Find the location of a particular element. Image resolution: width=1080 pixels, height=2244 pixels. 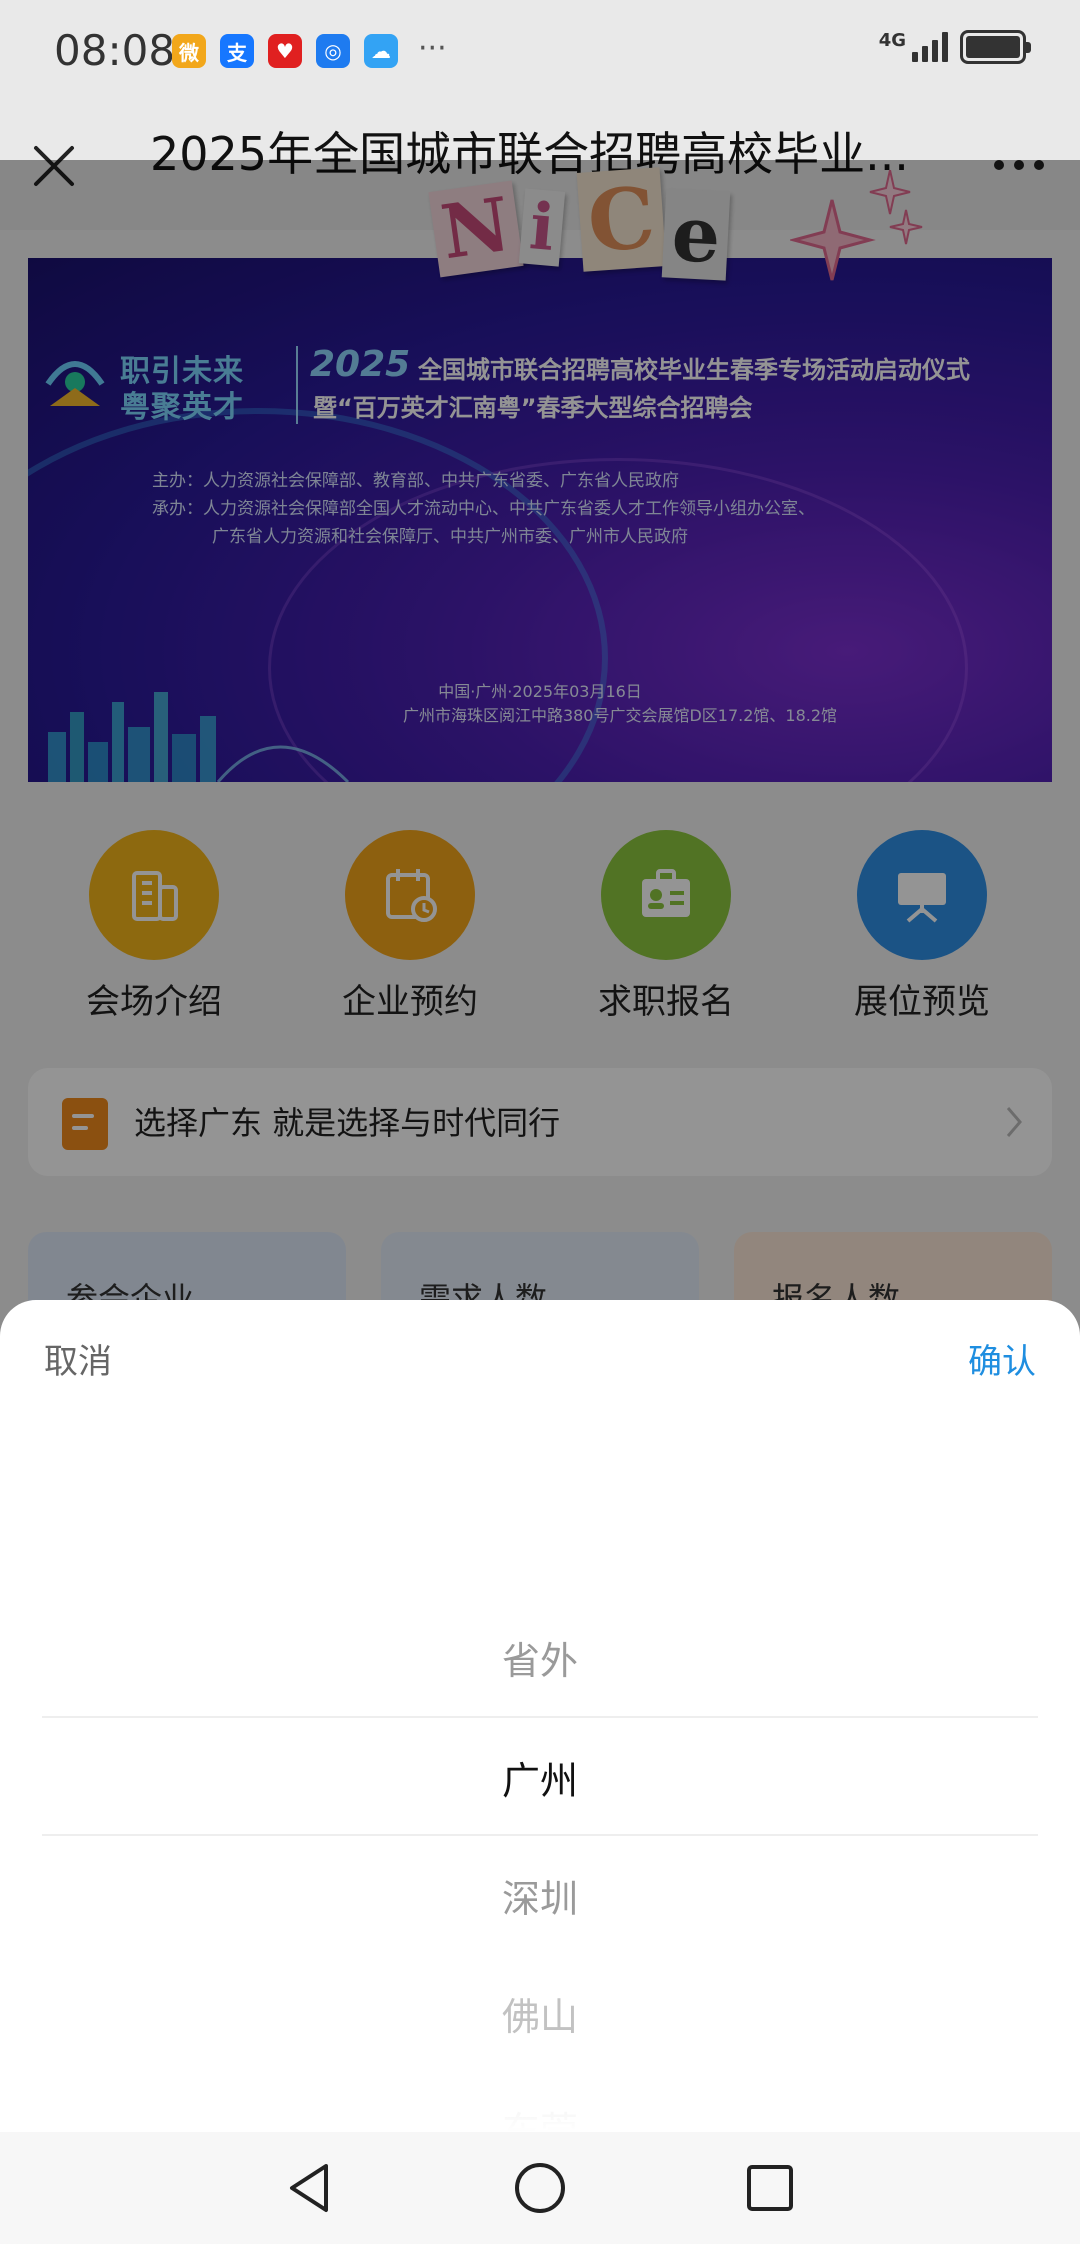

picker-option: 佛山 is located at coordinates (540, 2013).